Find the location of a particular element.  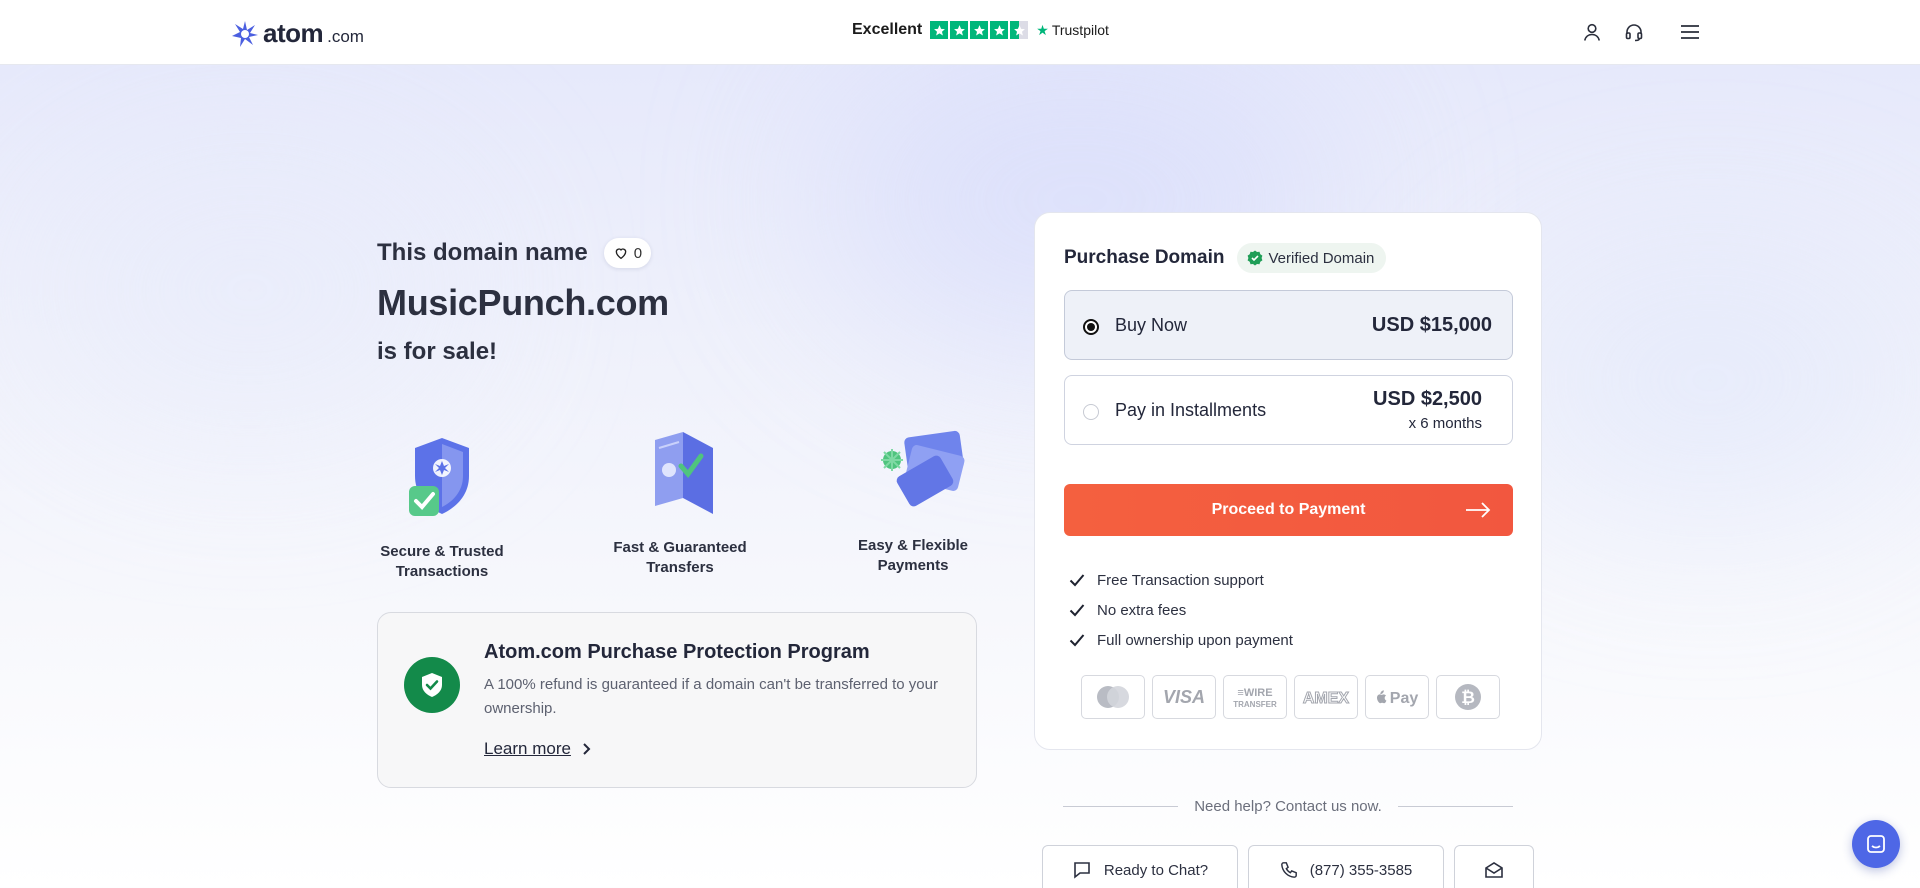

for-sale-text: is for sale! is located at coordinates (437, 351).